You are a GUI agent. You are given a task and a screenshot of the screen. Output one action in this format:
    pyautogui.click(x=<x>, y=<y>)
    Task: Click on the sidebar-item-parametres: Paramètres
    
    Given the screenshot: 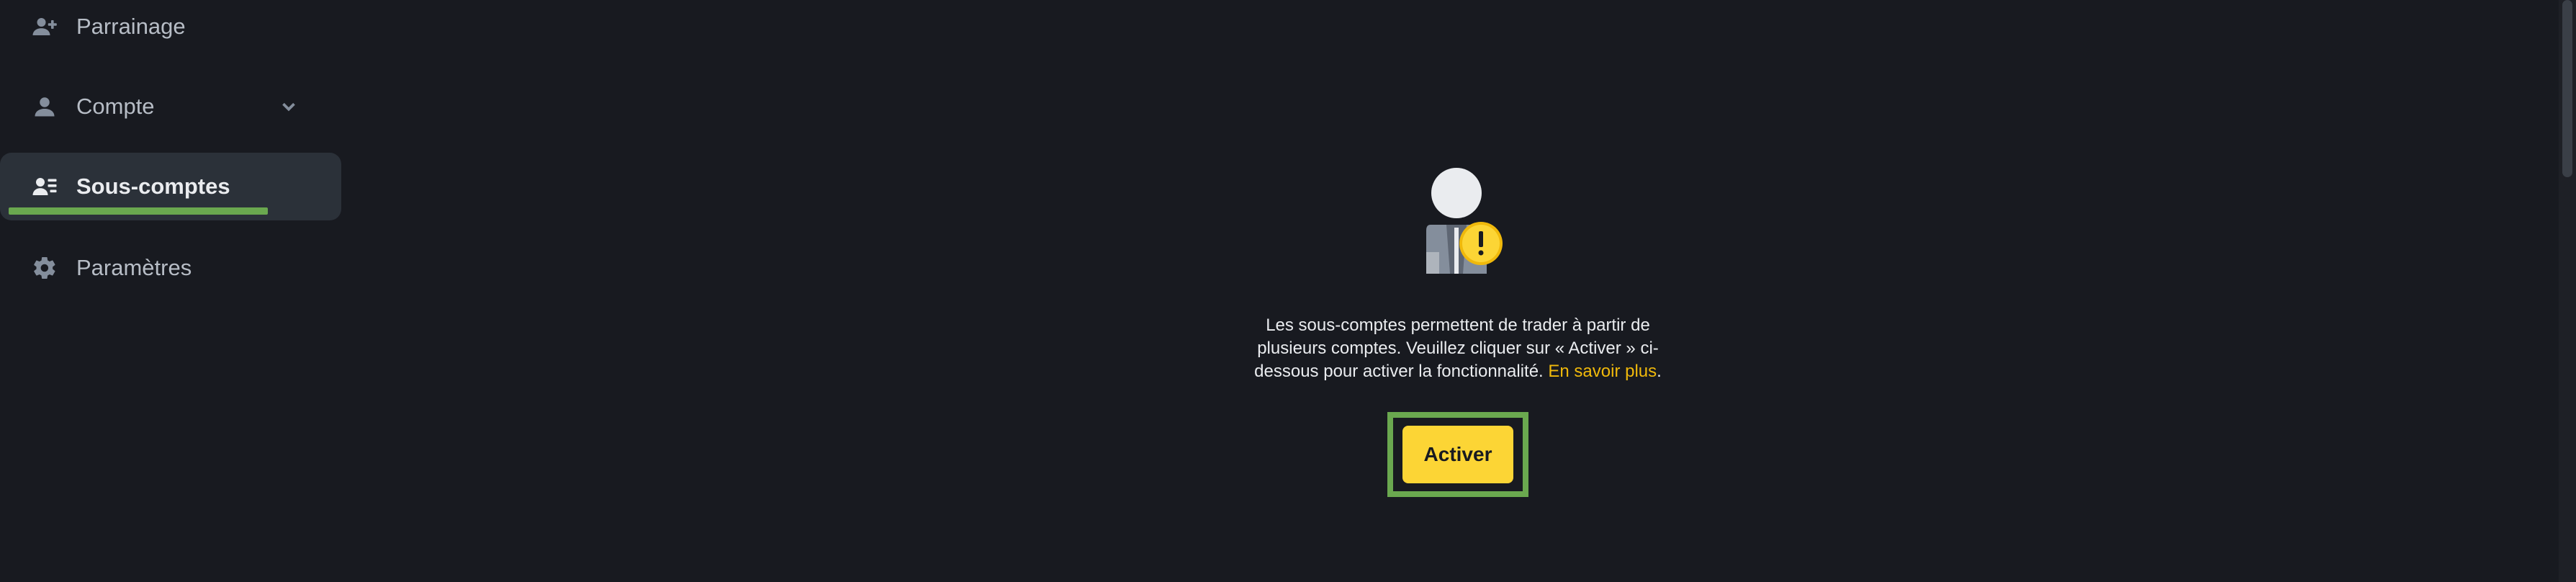 What is the action you would take?
    pyautogui.click(x=170, y=268)
    